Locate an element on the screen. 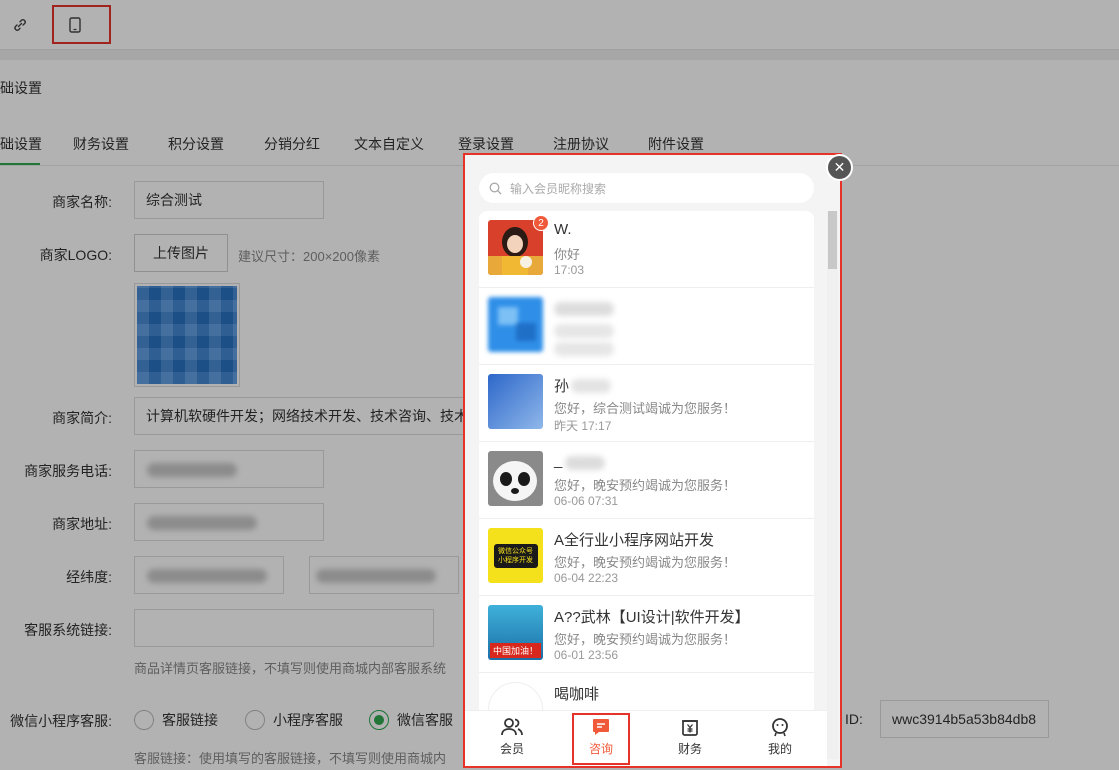  tabbar-label: 会员 is located at coordinates (511, 749).